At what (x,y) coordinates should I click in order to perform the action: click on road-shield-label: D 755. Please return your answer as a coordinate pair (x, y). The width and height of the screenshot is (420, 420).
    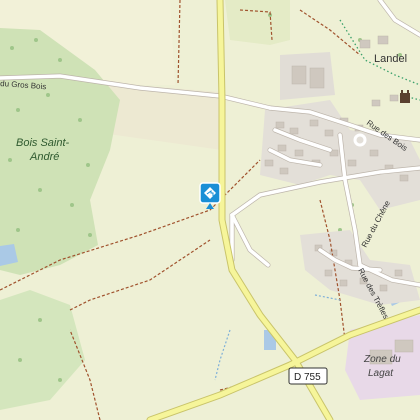
    Looking at the image, I should click on (307, 377).